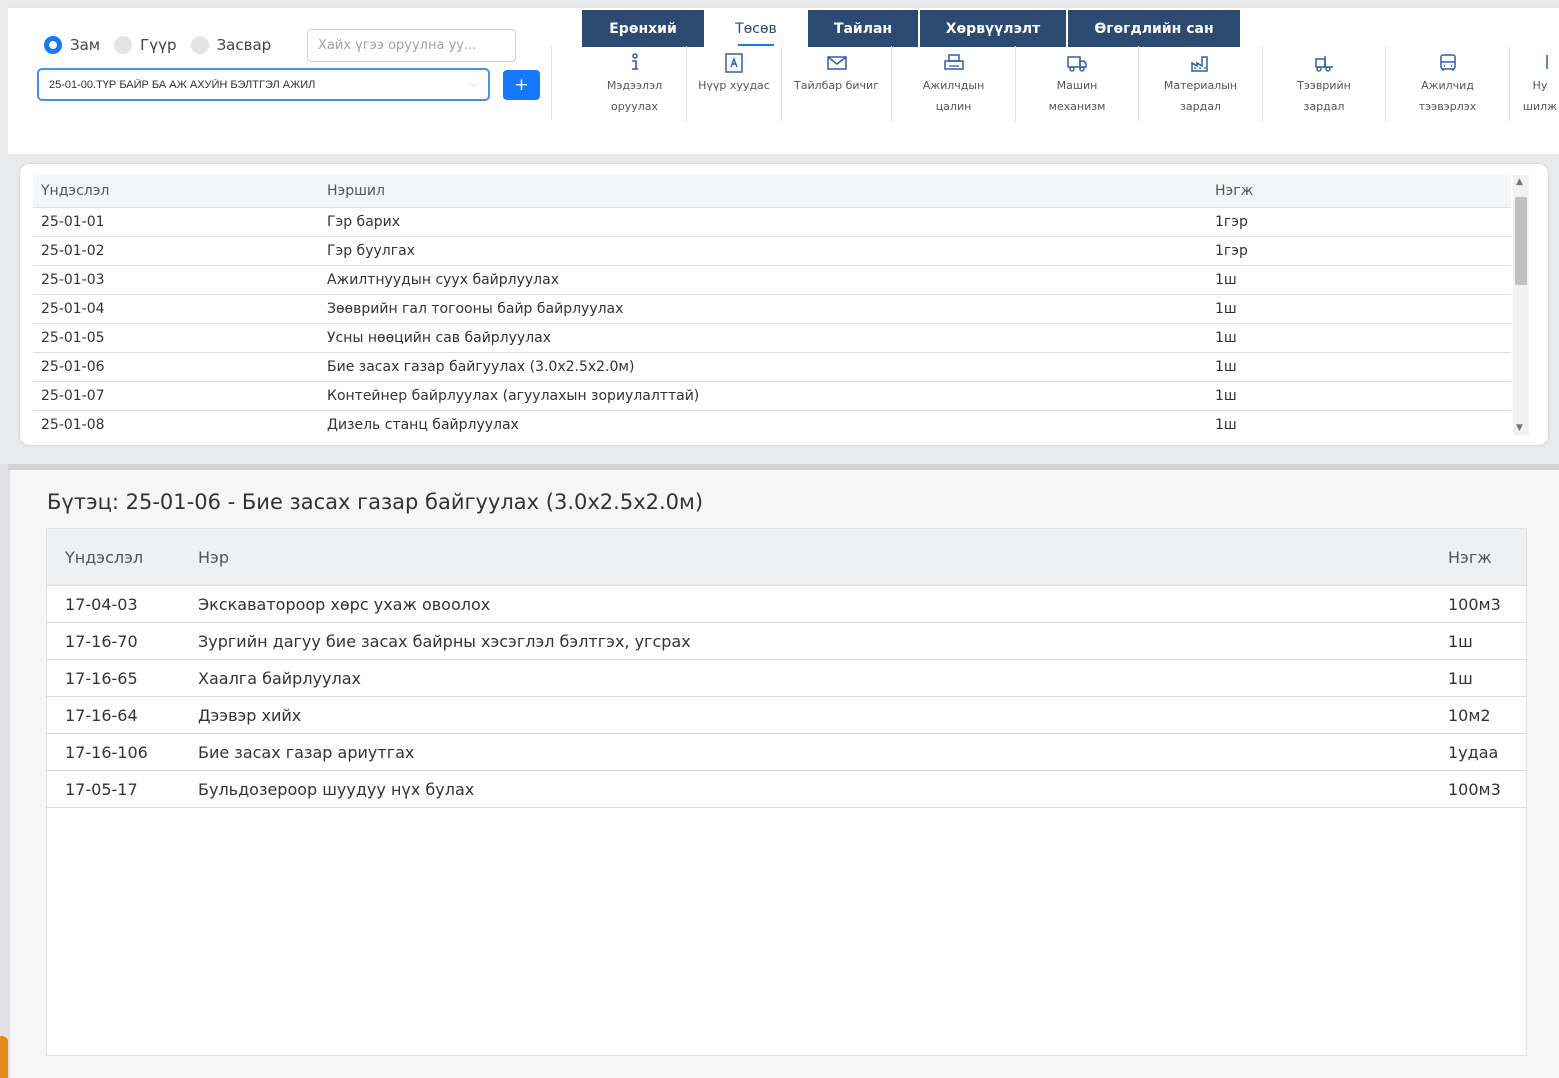  Describe the element at coordinates (634, 96) in the screenshot. I see `tool-label: Мэдээлэл оруулах` at that location.